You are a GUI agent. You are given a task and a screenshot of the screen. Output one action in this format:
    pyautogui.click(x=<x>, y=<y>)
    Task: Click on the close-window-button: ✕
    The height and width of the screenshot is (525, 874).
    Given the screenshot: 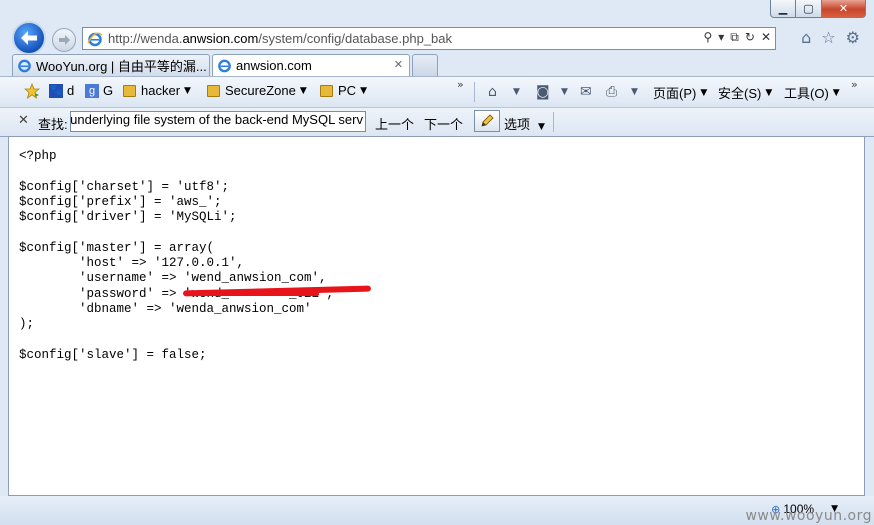 What is the action you would take?
    pyautogui.click(x=844, y=9)
    